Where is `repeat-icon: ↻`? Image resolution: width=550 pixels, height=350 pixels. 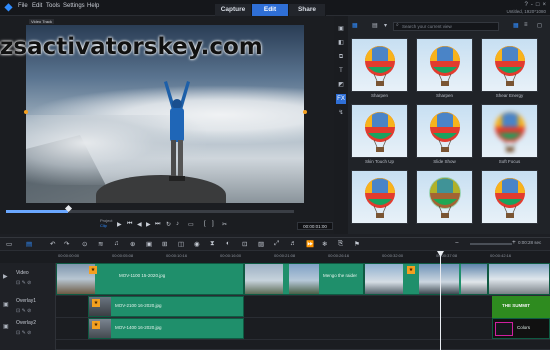
repeat-icon: ↻ is located at coordinates (168, 224).